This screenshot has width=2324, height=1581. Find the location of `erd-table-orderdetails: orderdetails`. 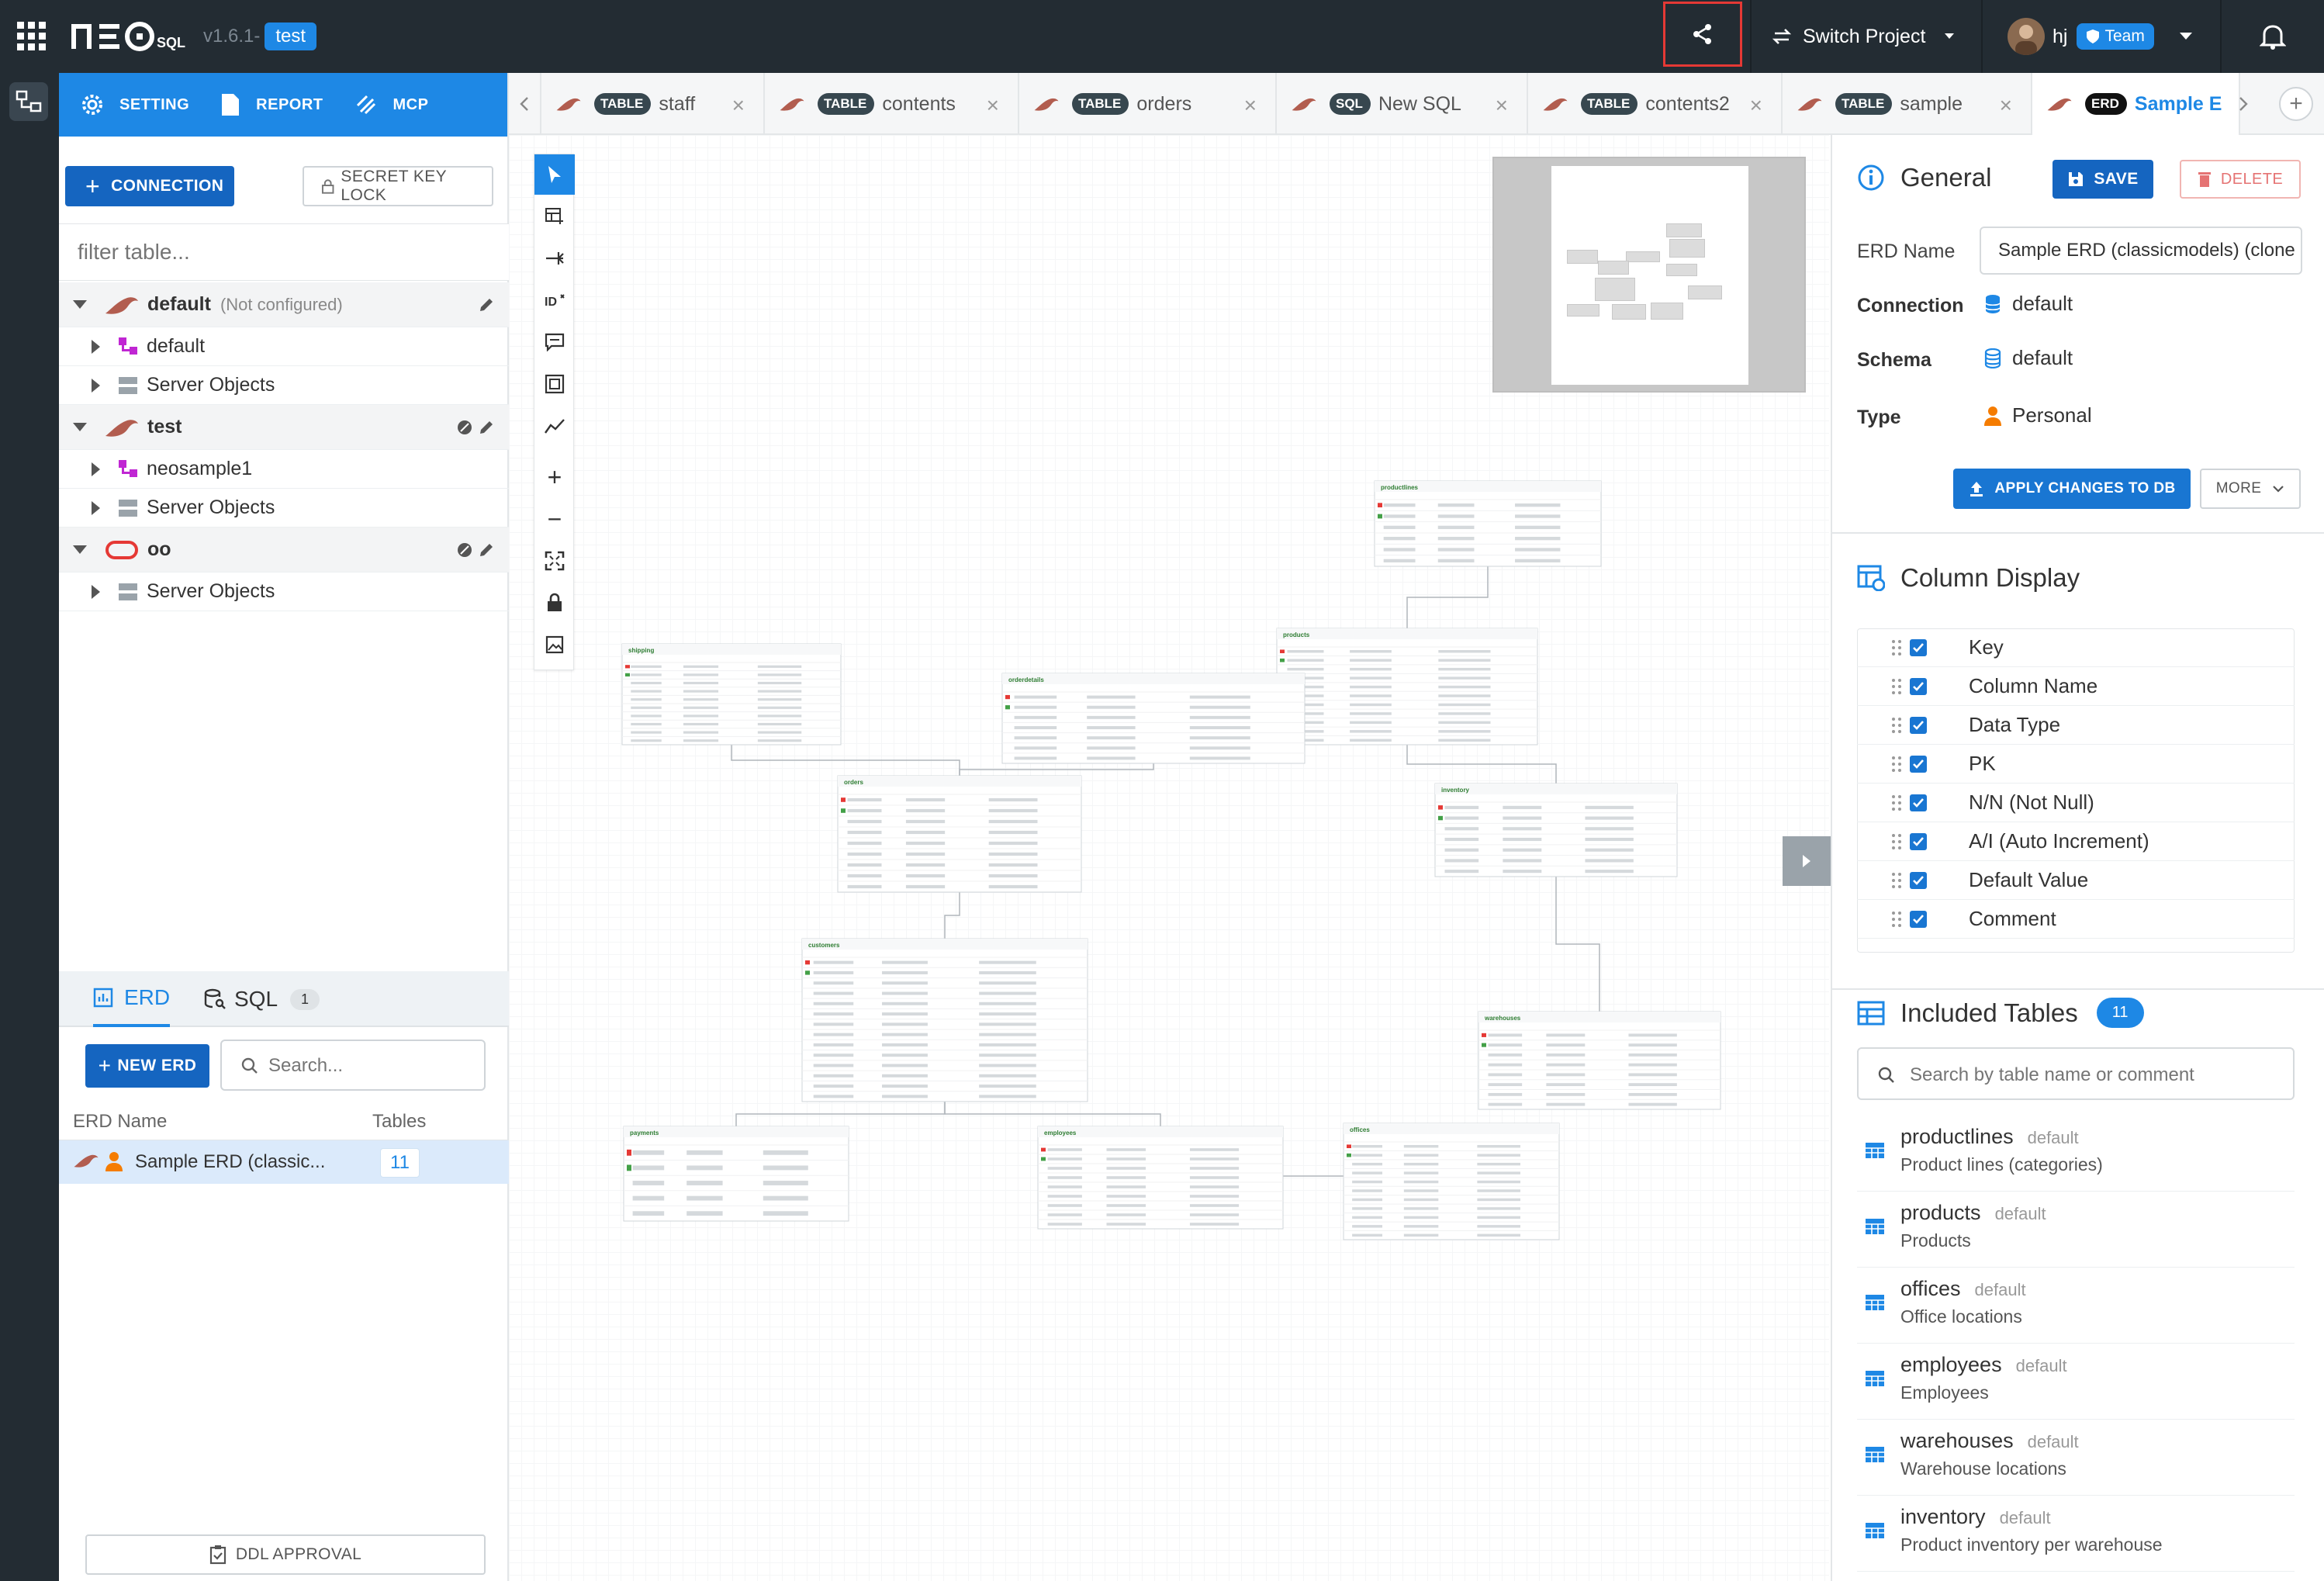

erd-table-orderdetails: orderdetails is located at coordinates (1153, 718).